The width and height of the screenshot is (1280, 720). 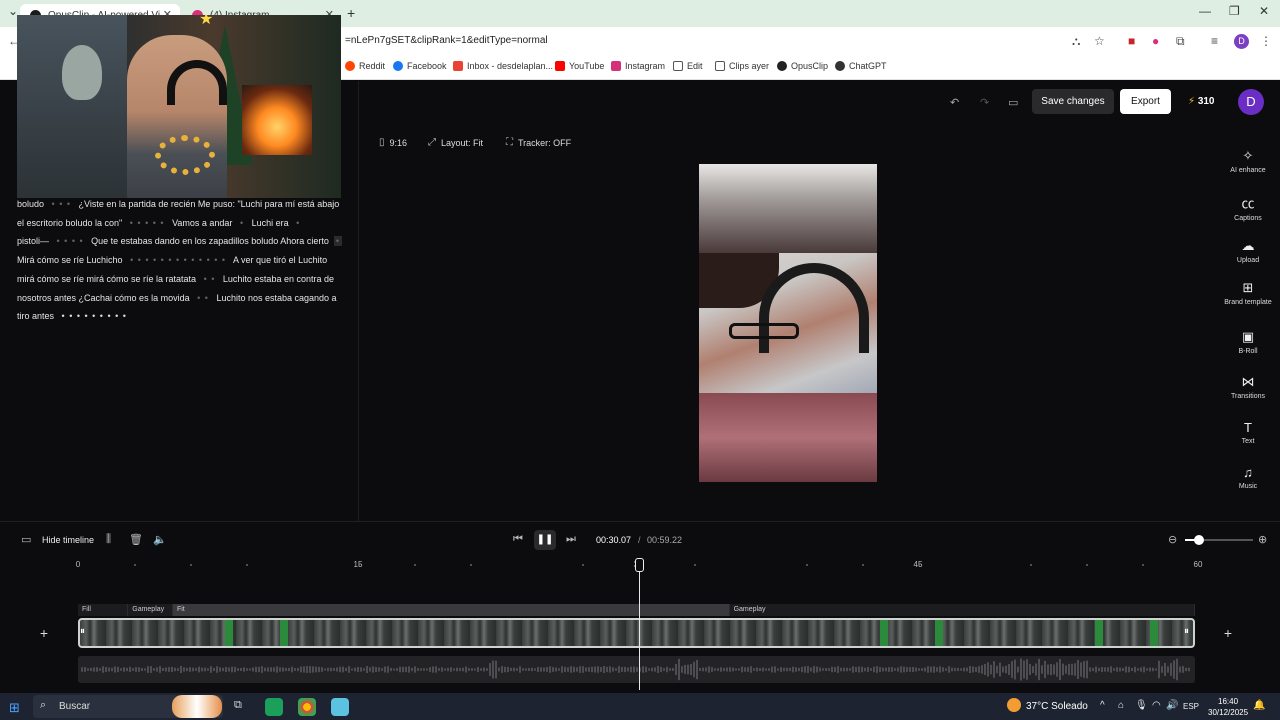 I want to click on transcript-pause: • • •, so click(x=61, y=204).